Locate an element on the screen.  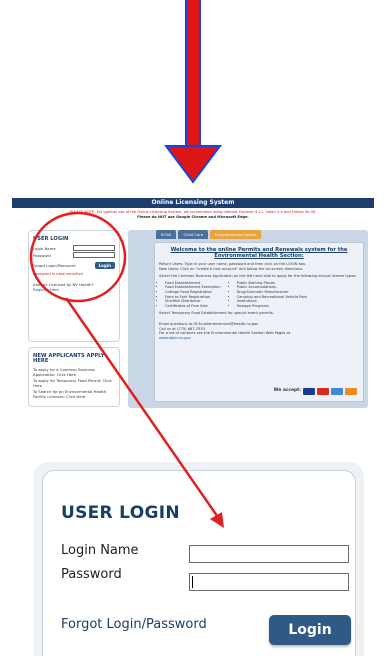
user-login-title: USER LOGIN is located at coordinates (51, 239).